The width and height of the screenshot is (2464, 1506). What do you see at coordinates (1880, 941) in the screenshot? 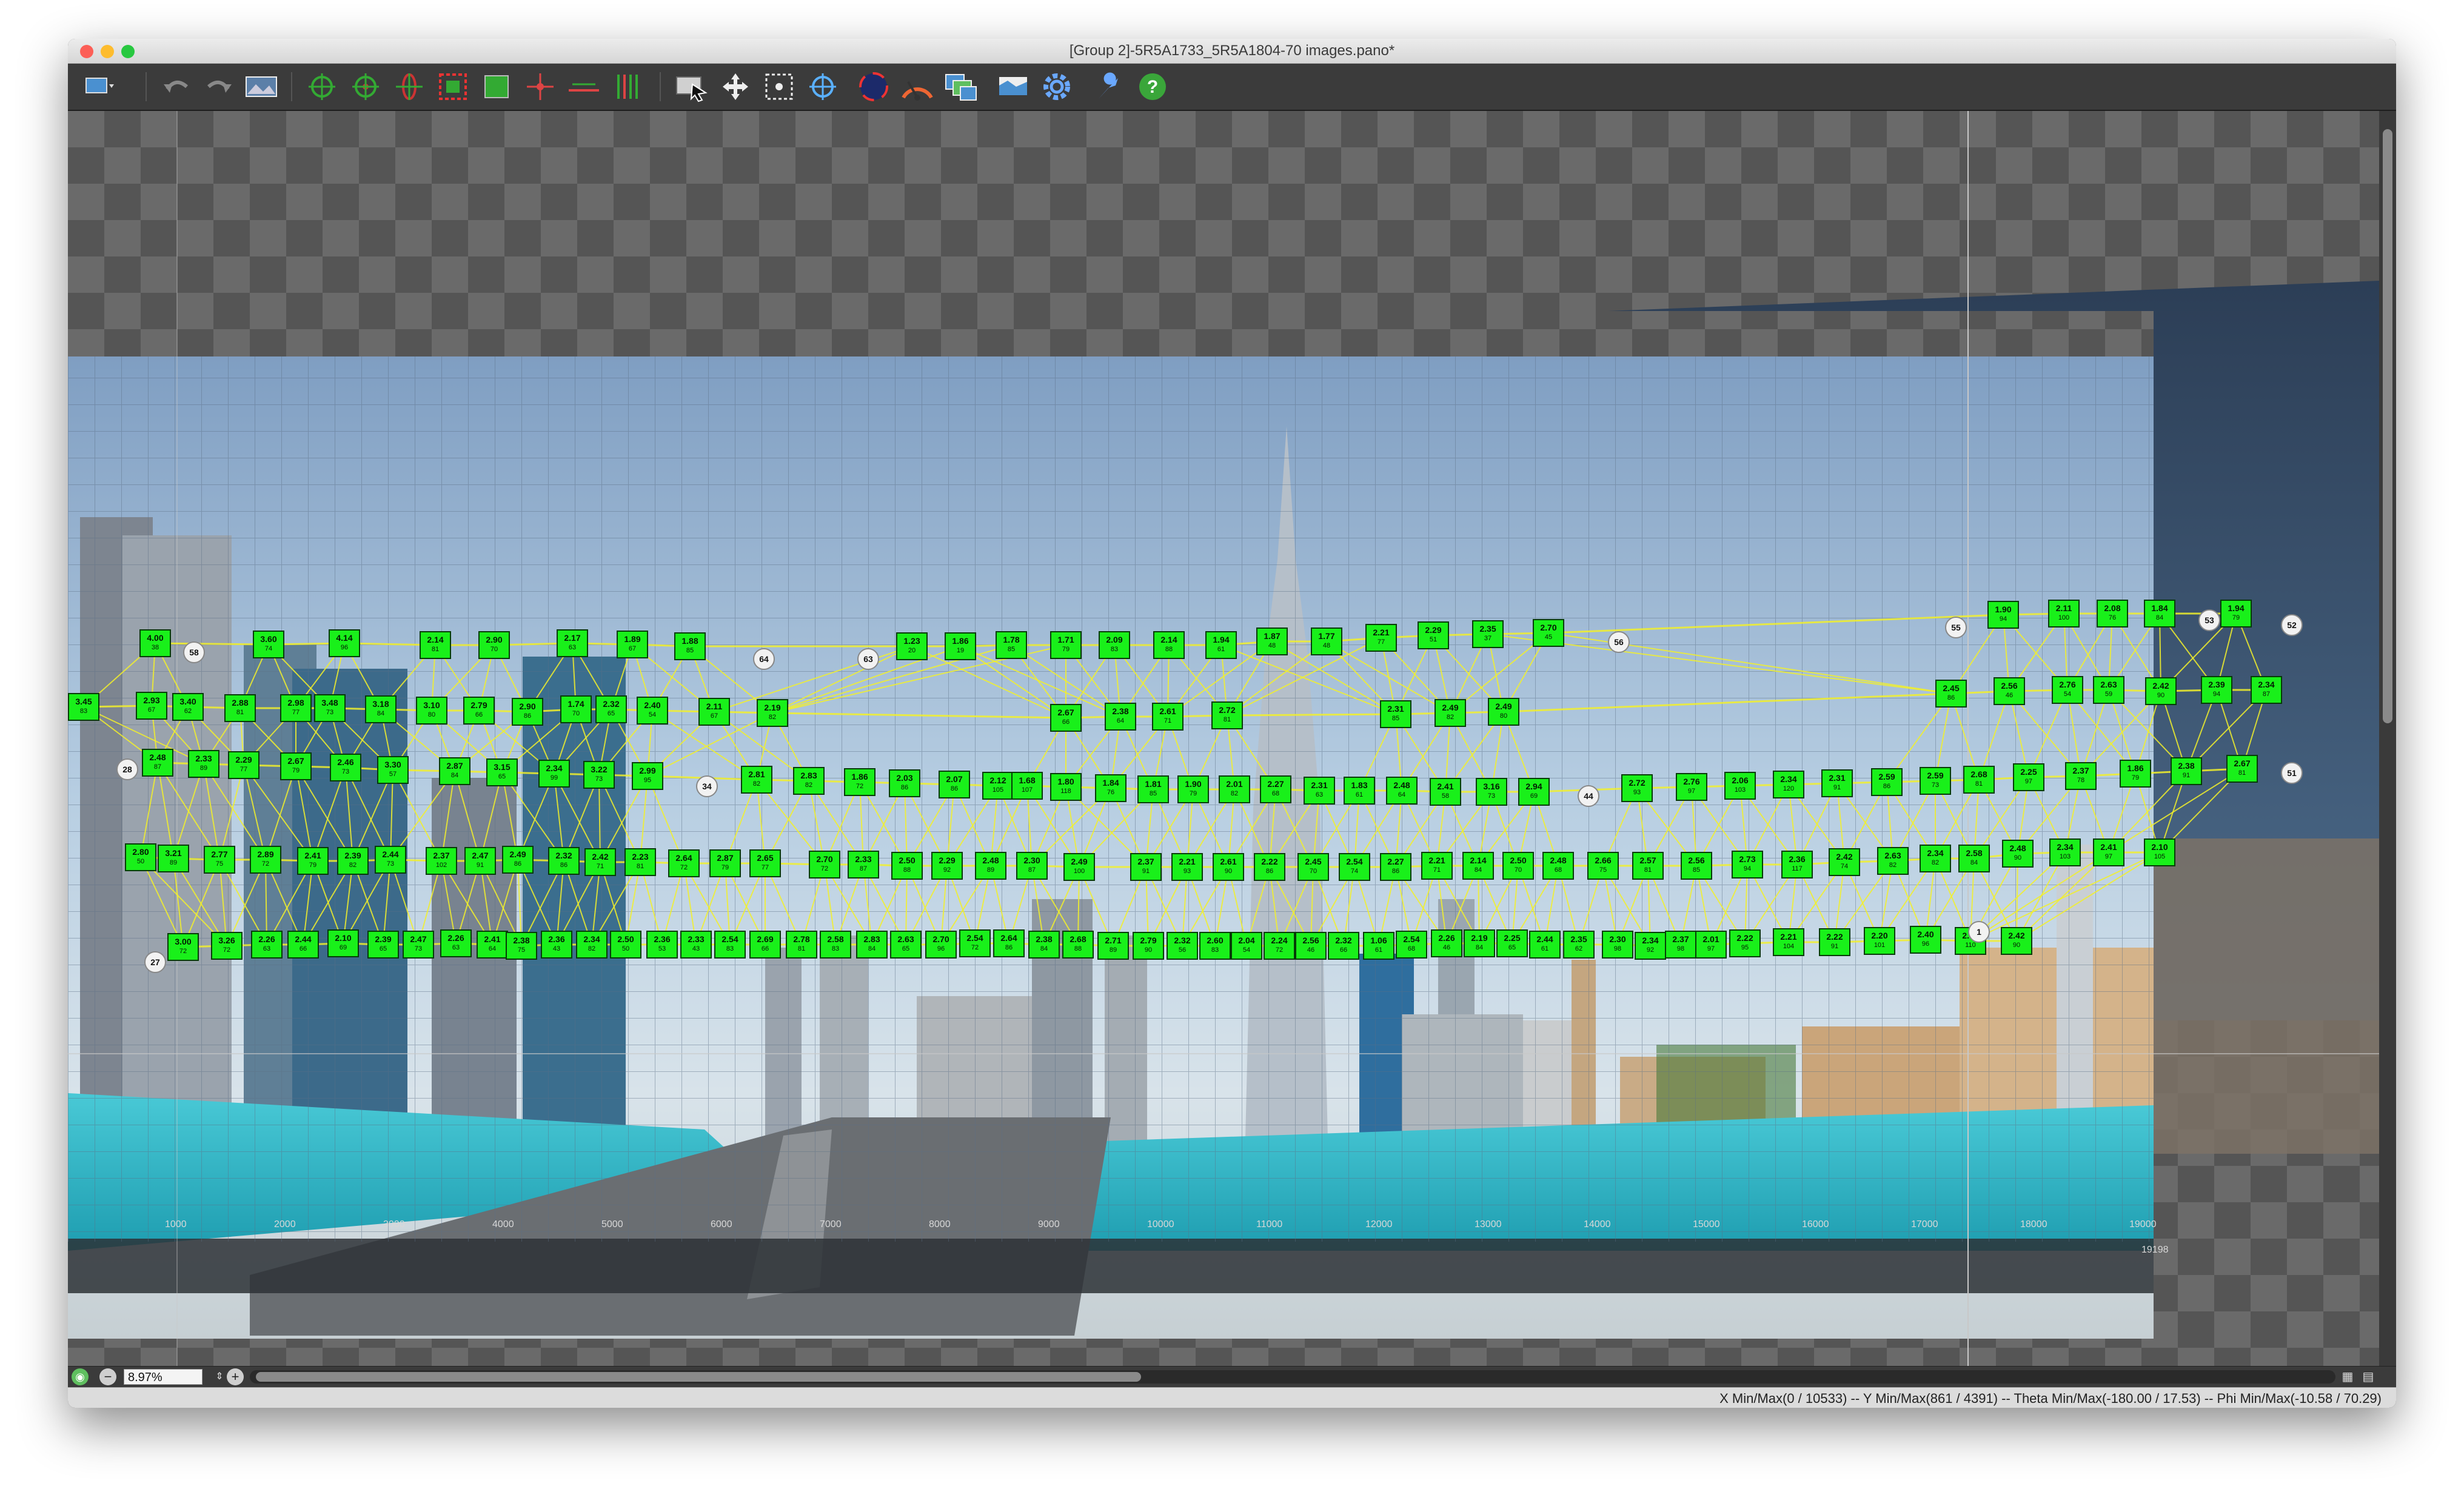
I see `control-point: 2.20 101` at bounding box center [1880, 941].